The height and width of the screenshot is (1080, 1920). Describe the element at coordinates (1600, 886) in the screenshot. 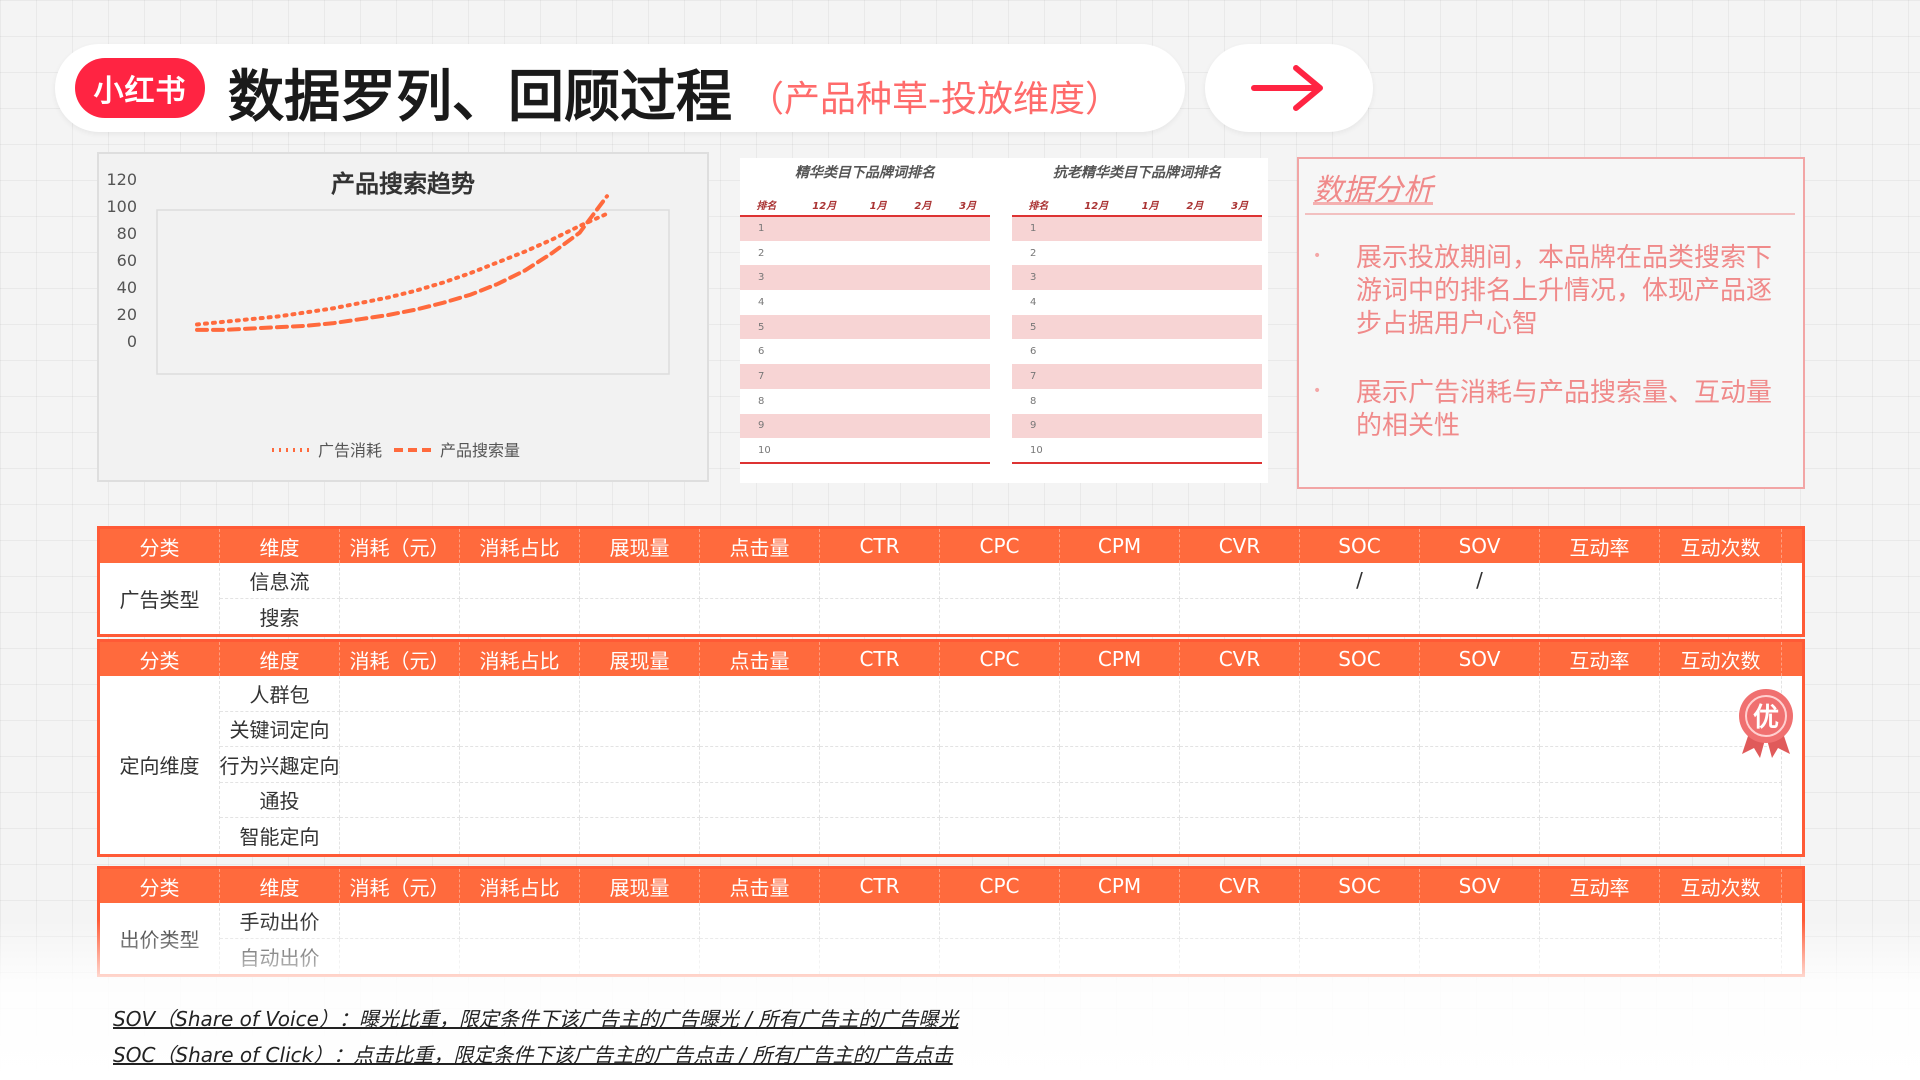

I see `column-header: 互动率` at that location.